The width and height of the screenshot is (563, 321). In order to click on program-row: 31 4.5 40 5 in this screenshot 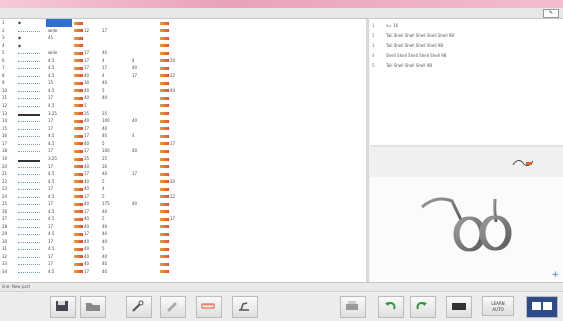, I will do `click(111, 249)`.